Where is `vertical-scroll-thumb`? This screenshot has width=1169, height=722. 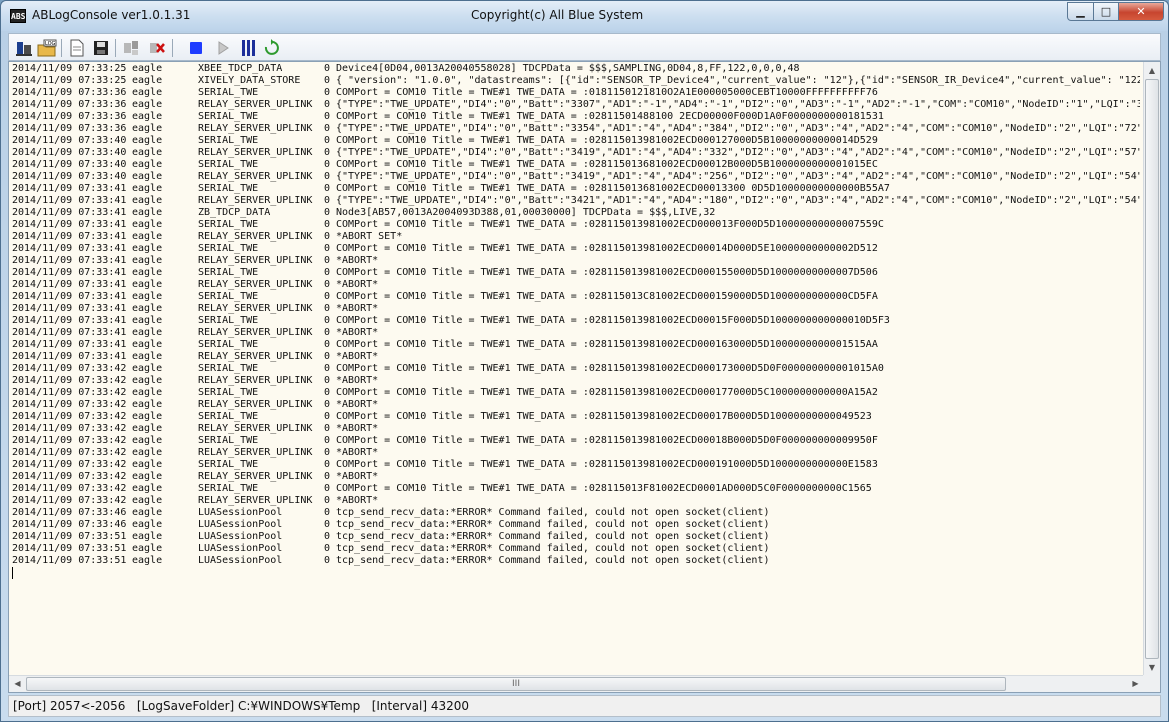 vertical-scroll-thumb is located at coordinates (1152, 369).